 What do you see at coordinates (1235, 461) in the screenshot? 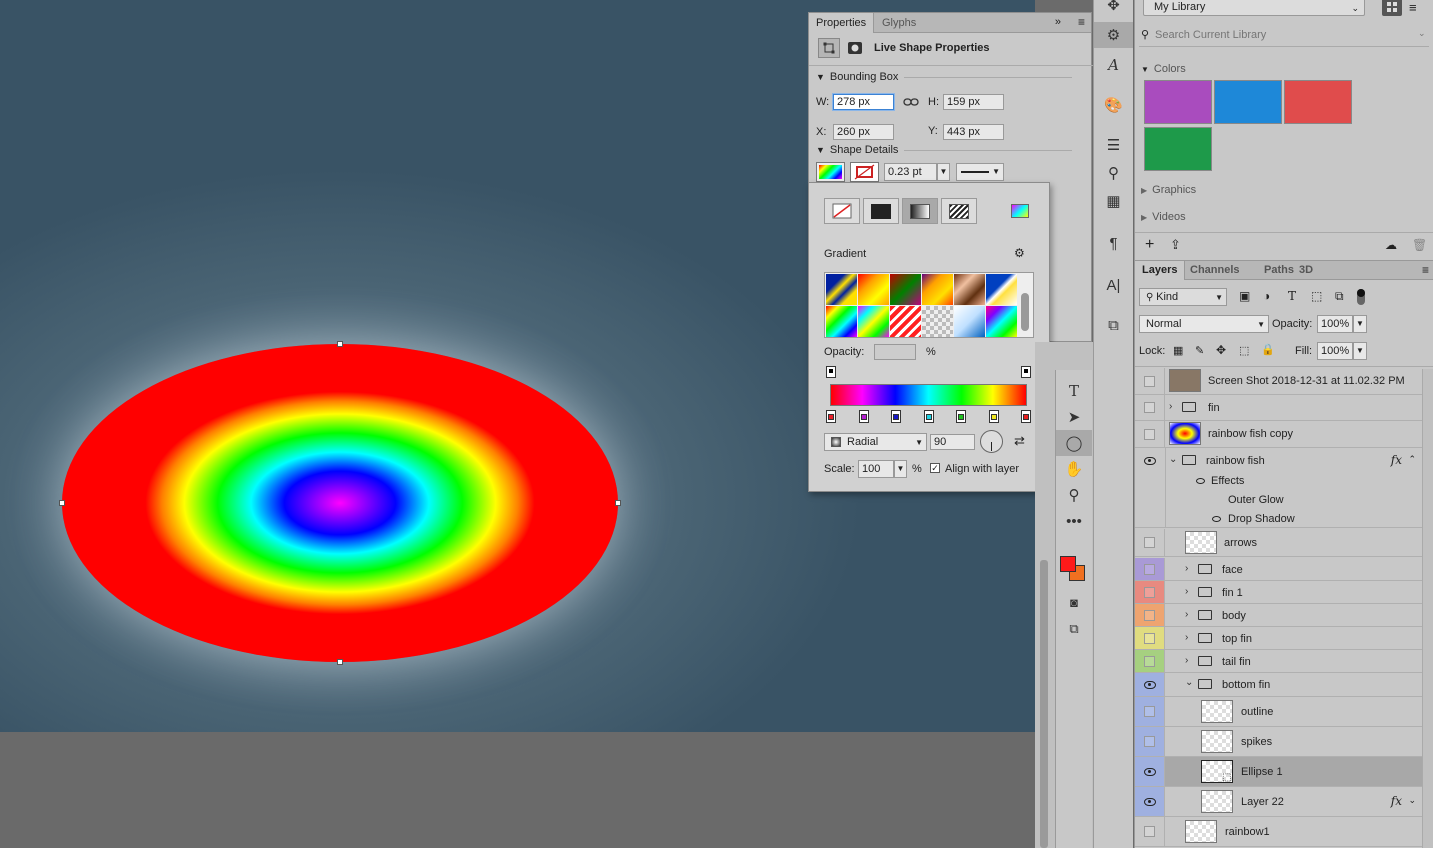
I see `layer-name: rainbow fish` at bounding box center [1235, 461].